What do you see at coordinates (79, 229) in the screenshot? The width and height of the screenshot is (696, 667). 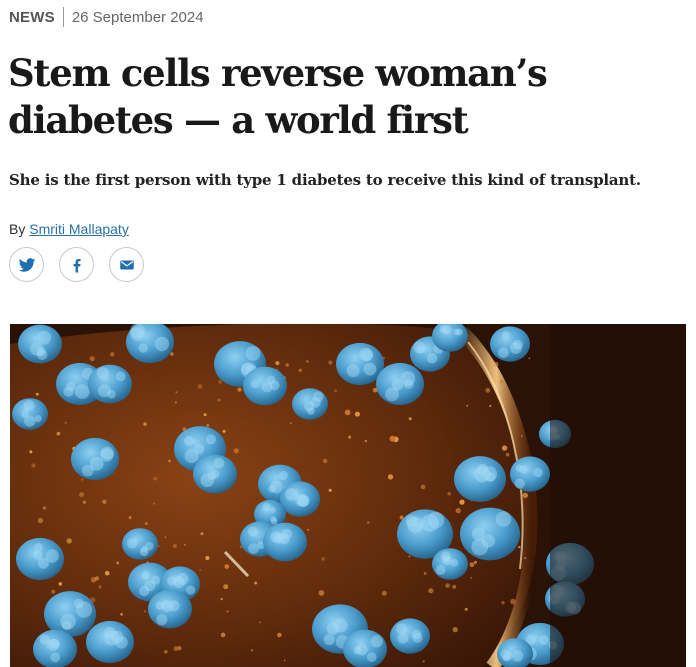 I see `author-link: Smriti Mallapaty` at bounding box center [79, 229].